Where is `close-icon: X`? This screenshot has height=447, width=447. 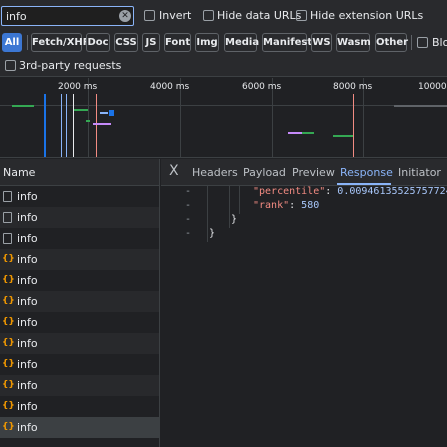 close-icon: X is located at coordinates (174, 171).